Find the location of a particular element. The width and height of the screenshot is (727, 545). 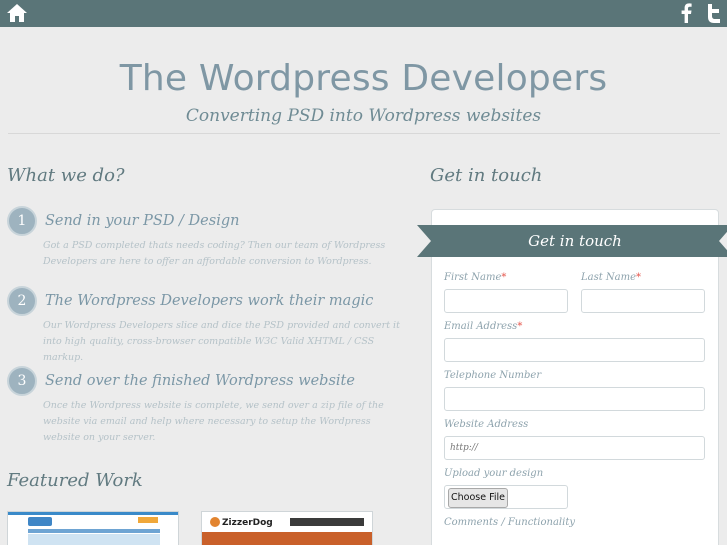

choose-file-button: Choose File is located at coordinates (478, 498).